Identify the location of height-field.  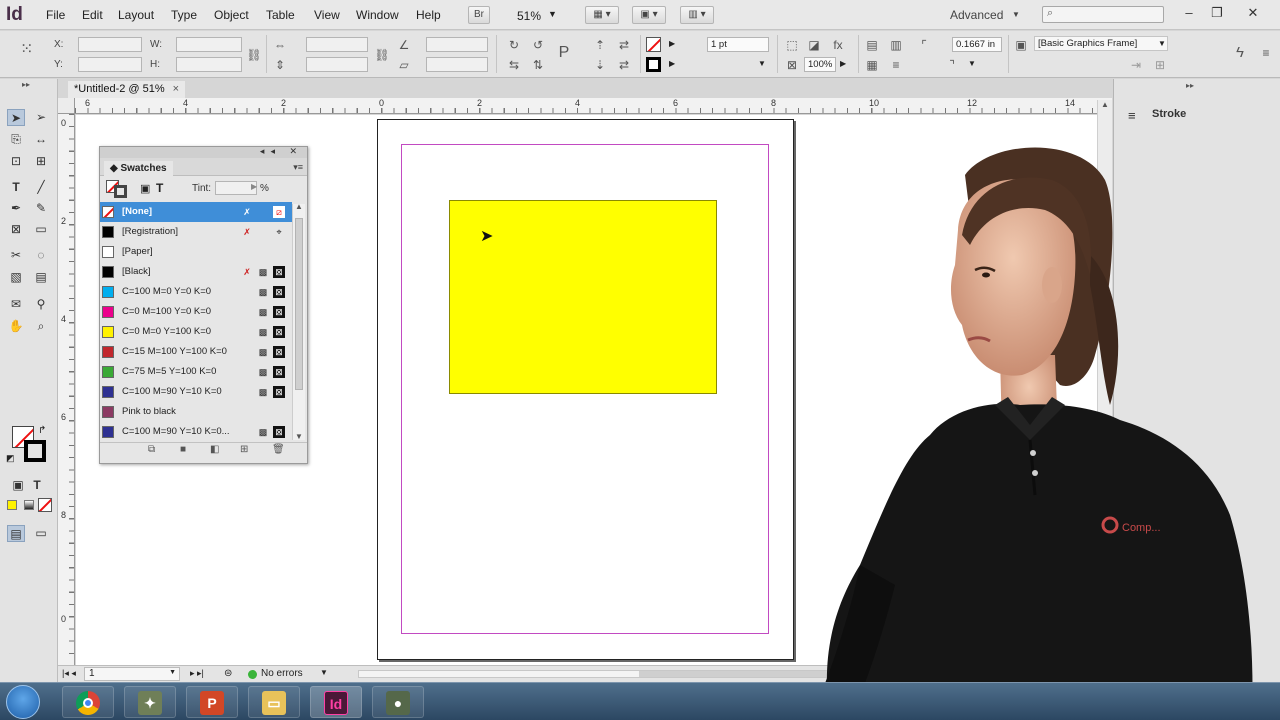
(209, 64).